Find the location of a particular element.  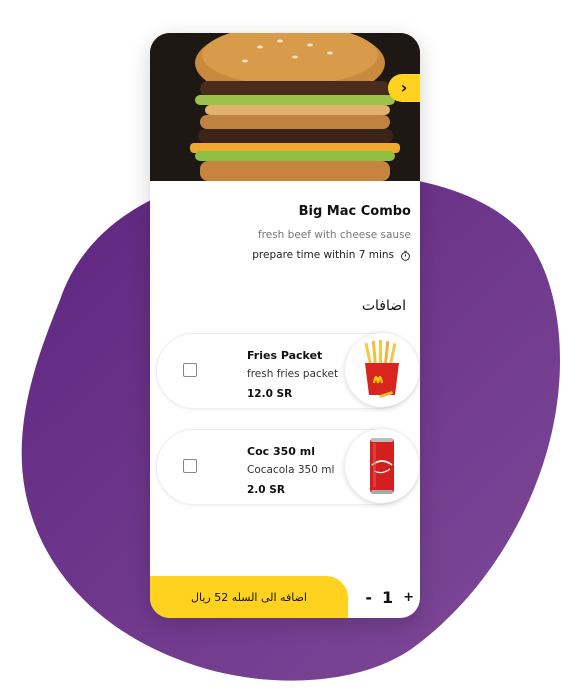

increase-quantity-button: + is located at coordinates (408, 597).